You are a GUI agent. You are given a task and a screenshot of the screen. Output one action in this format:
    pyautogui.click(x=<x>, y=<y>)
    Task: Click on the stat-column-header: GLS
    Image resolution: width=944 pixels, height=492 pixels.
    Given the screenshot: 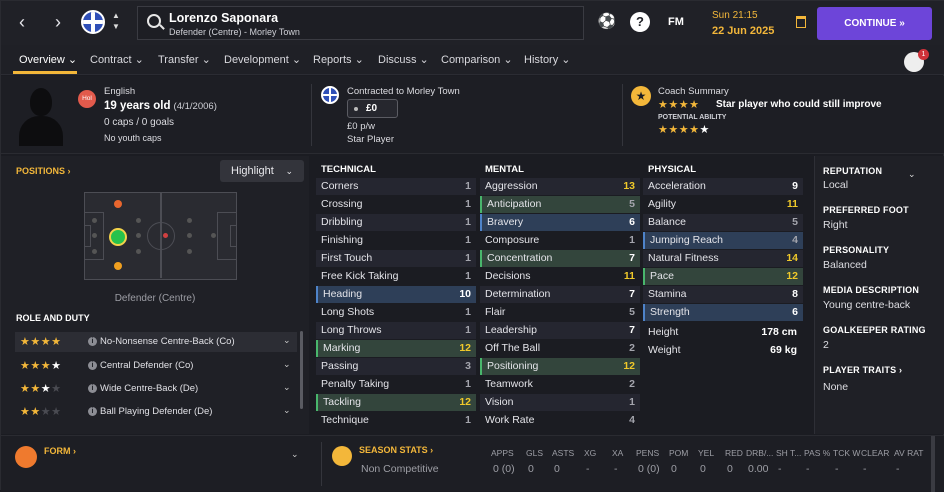 What is the action you would take?
    pyautogui.click(x=534, y=453)
    